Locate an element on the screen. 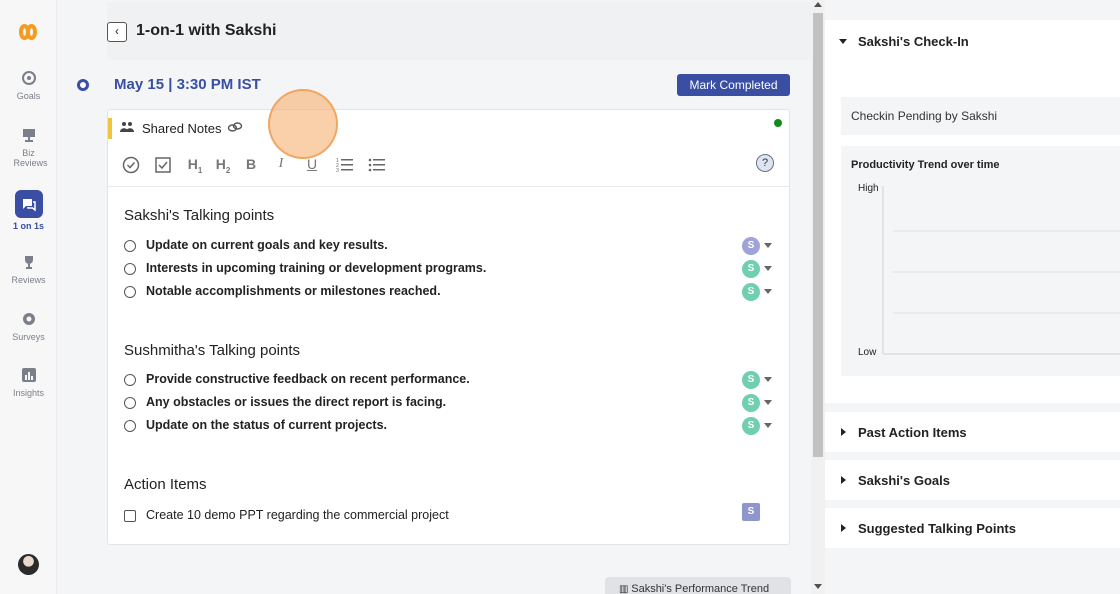  avatar is located at coordinates (28, 564).